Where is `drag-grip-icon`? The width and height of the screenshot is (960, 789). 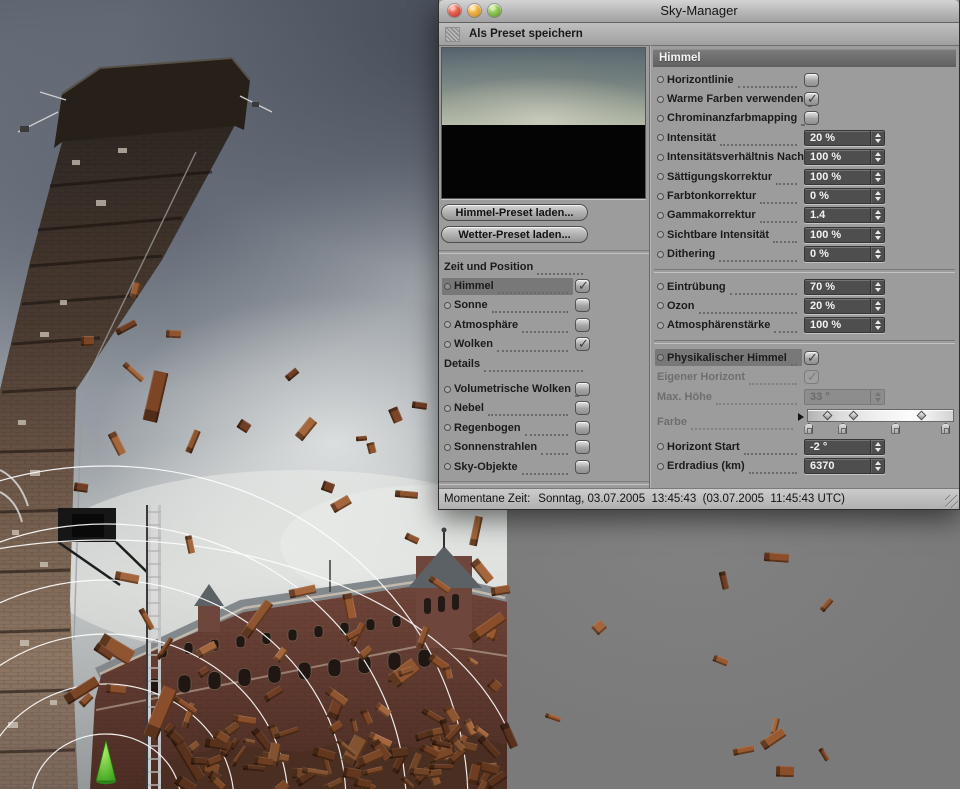 drag-grip-icon is located at coordinates (452, 34).